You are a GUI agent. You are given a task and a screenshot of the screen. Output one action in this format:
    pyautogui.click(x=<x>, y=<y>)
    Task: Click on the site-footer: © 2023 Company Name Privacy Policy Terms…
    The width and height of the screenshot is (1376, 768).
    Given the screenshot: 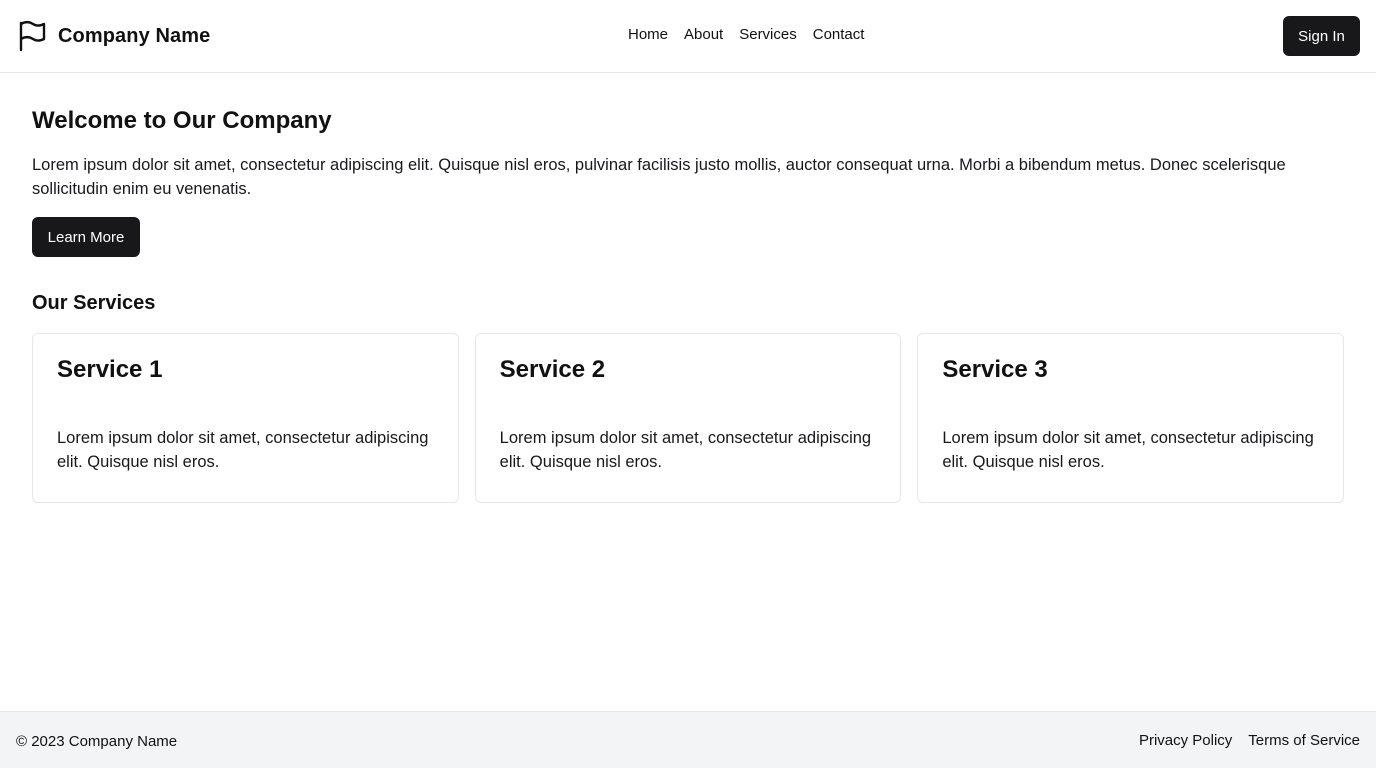 What is the action you would take?
    pyautogui.click(x=688, y=739)
    